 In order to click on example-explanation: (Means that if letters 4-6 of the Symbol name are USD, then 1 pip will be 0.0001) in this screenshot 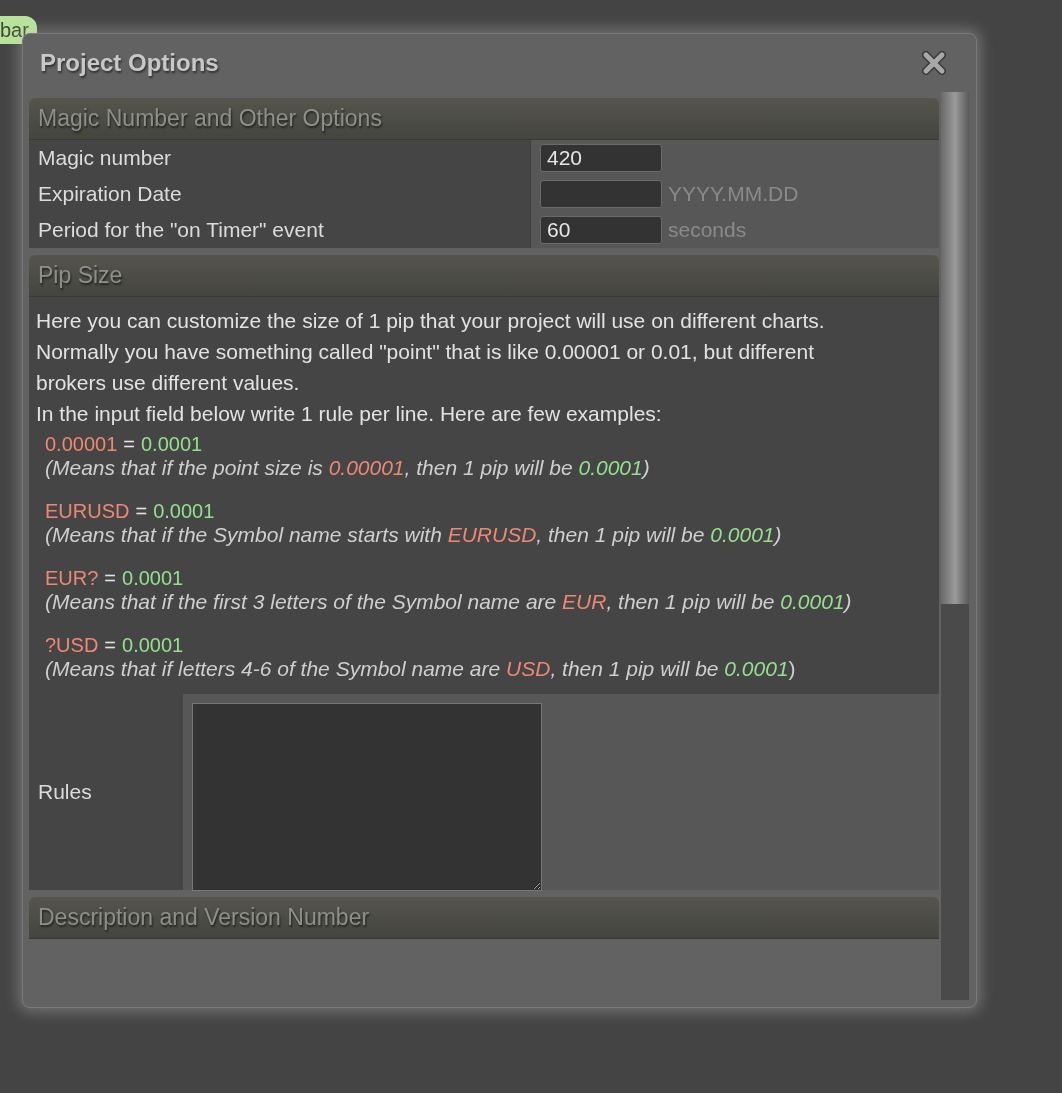, I will do `click(421, 668)`.